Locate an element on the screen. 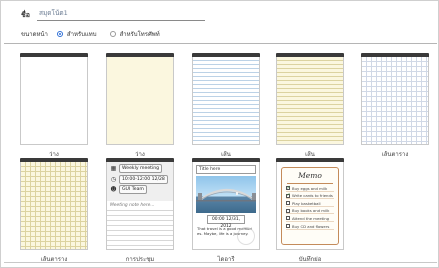 This screenshot has width=439, height=268. meeting-team: GUI Team is located at coordinates (133, 189).